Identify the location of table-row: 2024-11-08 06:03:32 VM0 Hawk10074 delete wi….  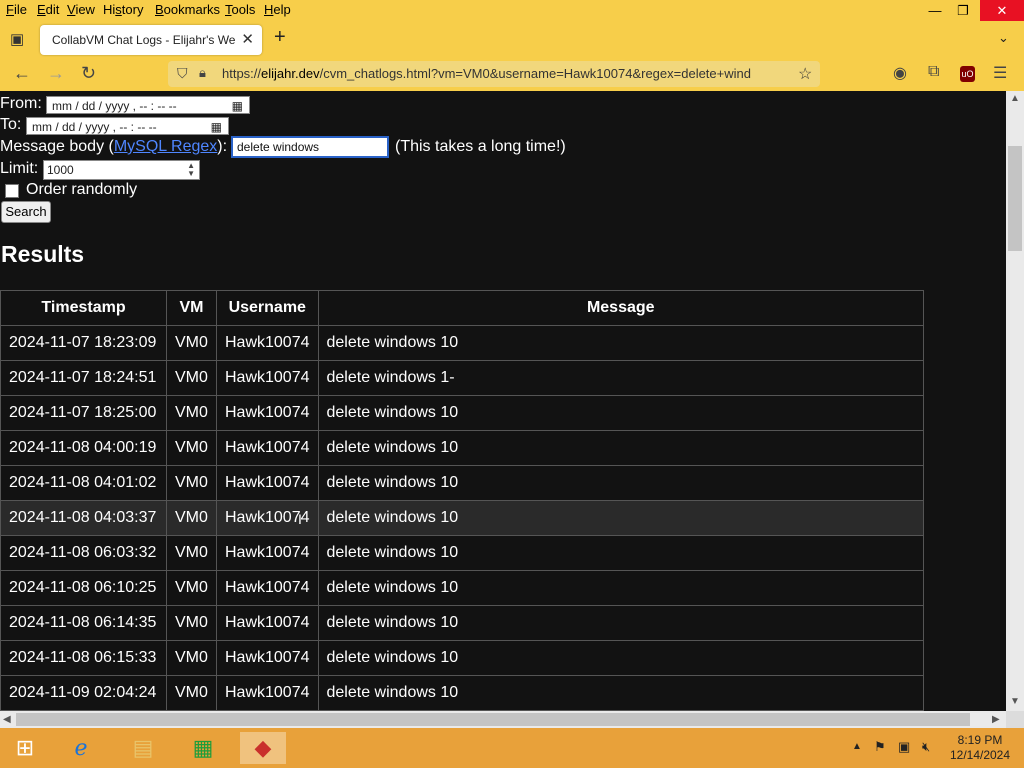
(462, 553).